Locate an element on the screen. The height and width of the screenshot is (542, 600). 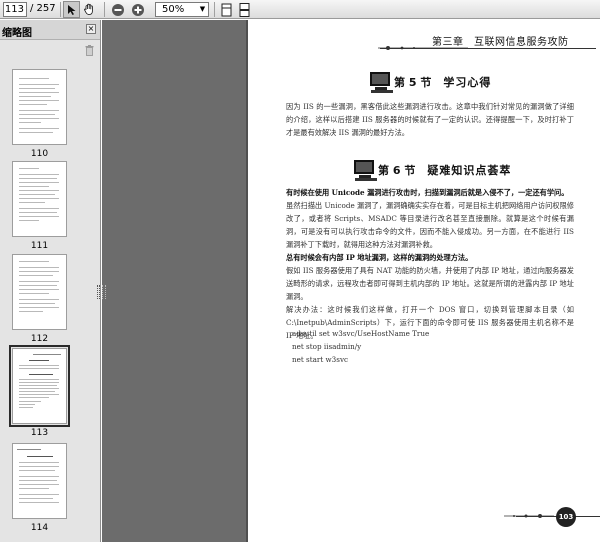
thumbnail-item: 112 is located at coordinates (40, 299).